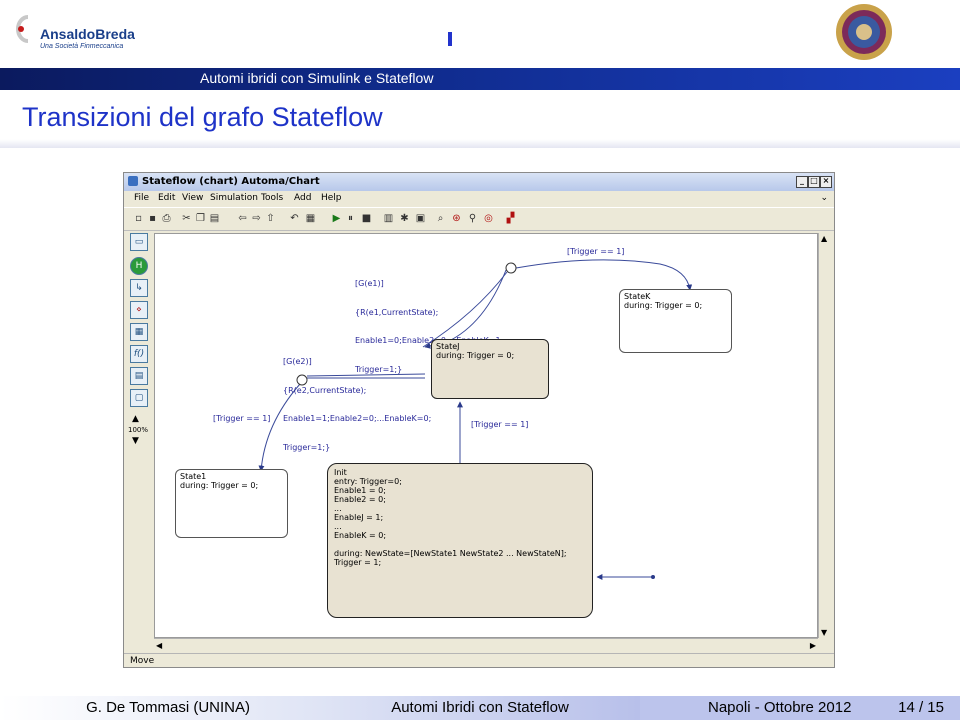 Image resolution: width=960 pixels, height=720 pixels. Describe the element at coordinates (139, 354) in the screenshot. I see `function-icon: f()` at that location.